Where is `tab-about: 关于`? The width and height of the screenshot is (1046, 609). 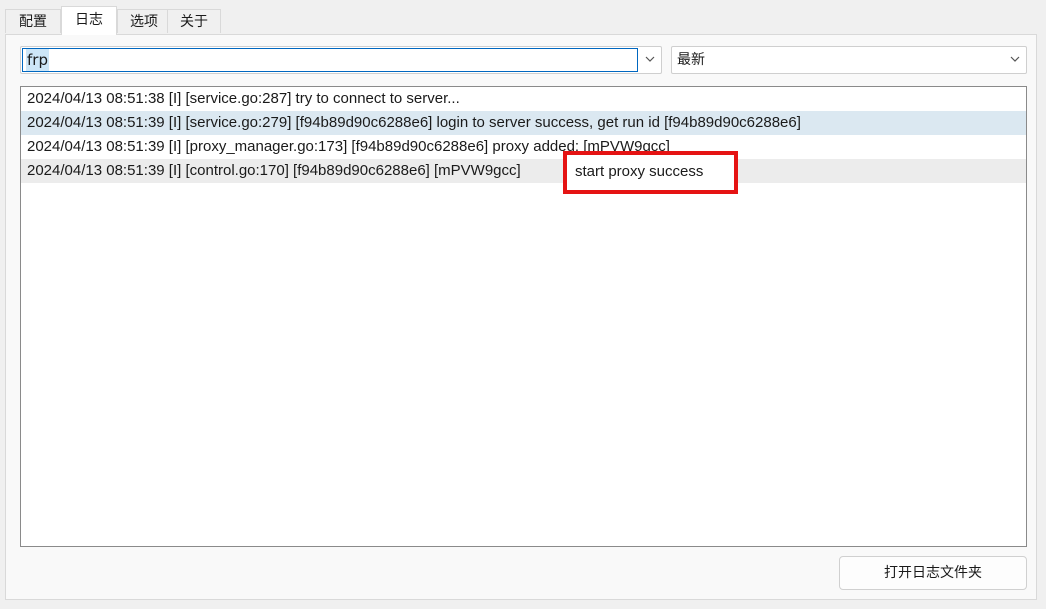
tab-about: 关于 is located at coordinates (194, 21).